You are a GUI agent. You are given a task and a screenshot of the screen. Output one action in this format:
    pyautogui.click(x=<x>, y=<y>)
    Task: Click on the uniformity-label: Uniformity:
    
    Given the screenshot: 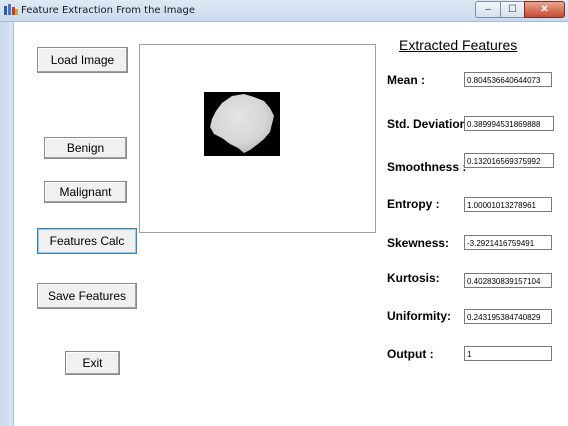 What is the action you would take?
    pyautogui.click(x=419, y=316)
    